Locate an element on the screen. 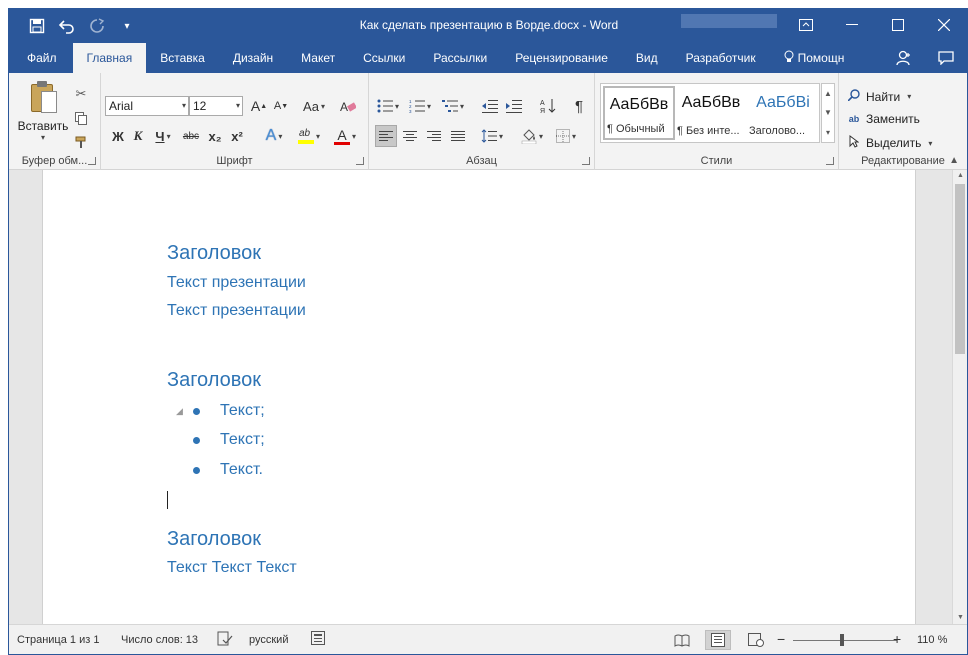 Image resolution: width=968 pixels, height=655 pixels. replace-button: ab Заменить is located at coordinates (883, 119).